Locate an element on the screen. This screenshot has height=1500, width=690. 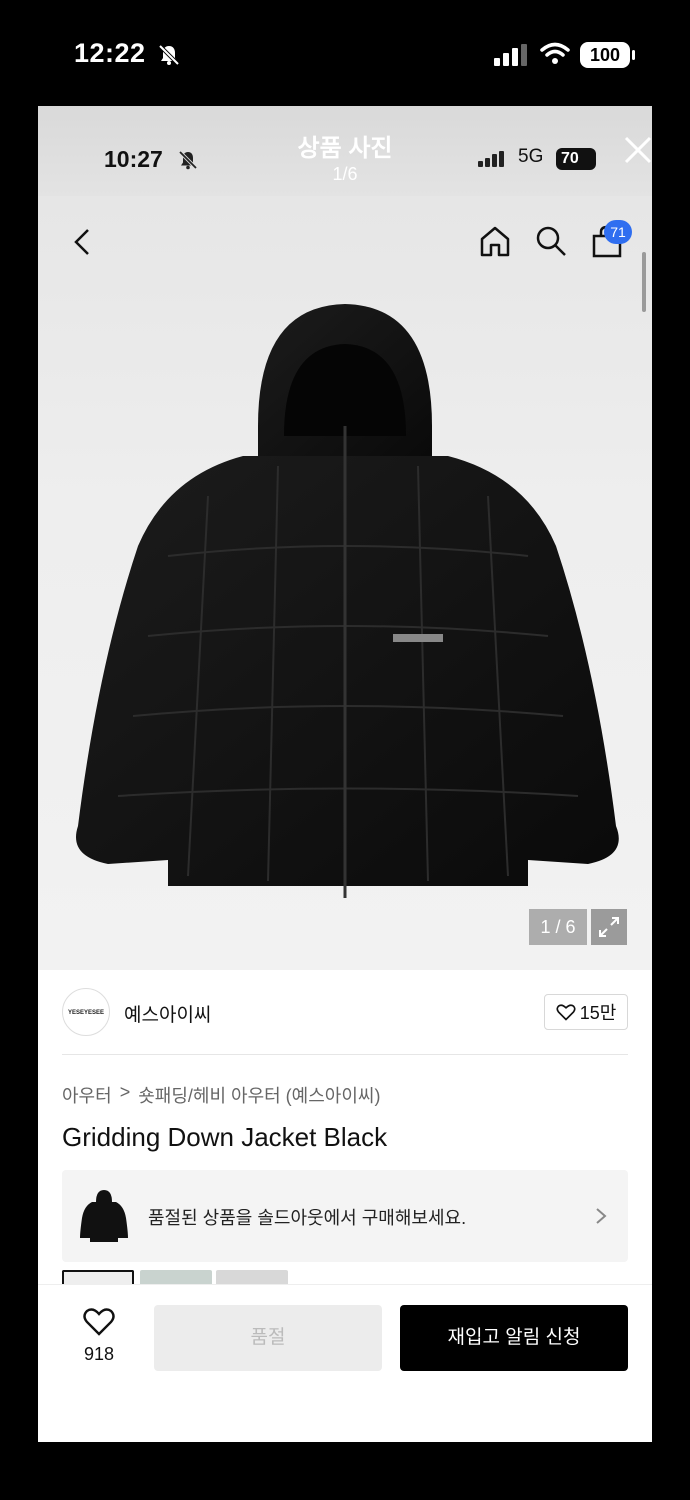
breadcrumb: 아우터 > 숏패딩/헤비 아우터 (예스아이씨) is located at coordinates (221, 1095).